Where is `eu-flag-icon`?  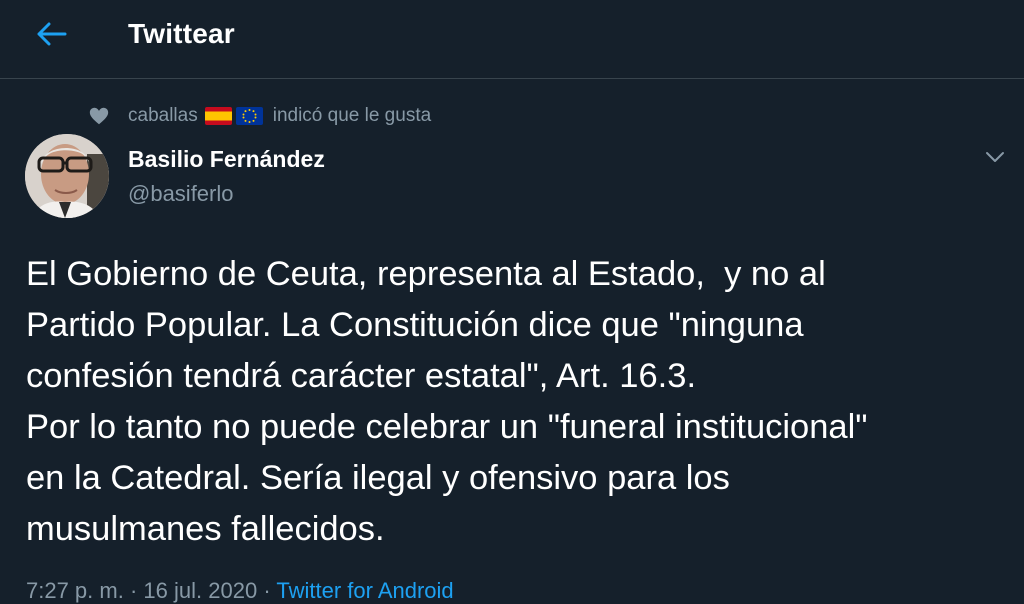
eu-flag-icon is located at coordinates (249, 116).